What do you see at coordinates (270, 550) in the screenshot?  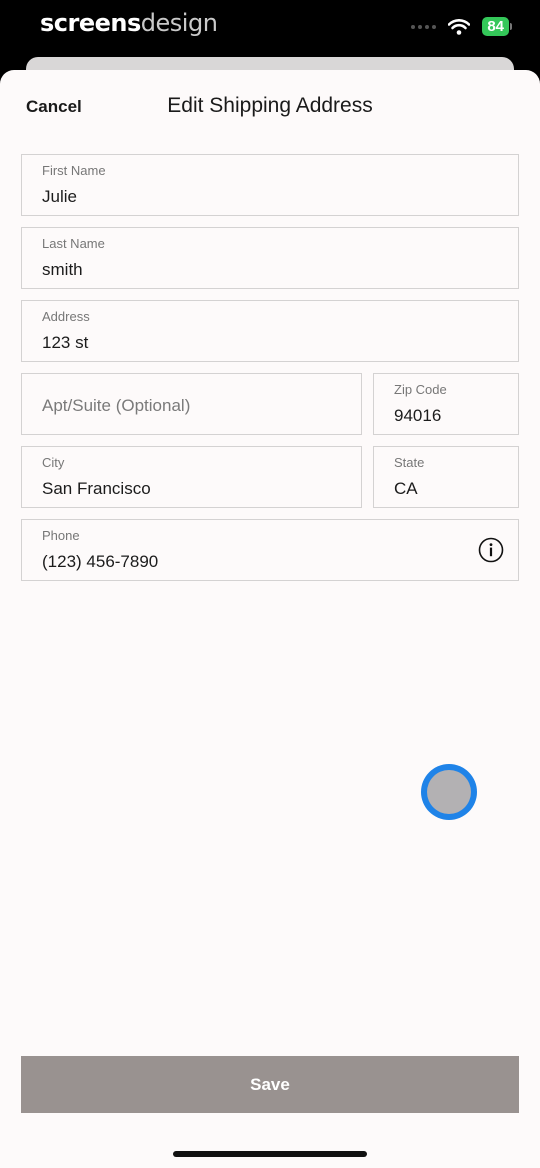 I see `phone-field: Phone (123) 456-7890` at bounding box center [270, 550].